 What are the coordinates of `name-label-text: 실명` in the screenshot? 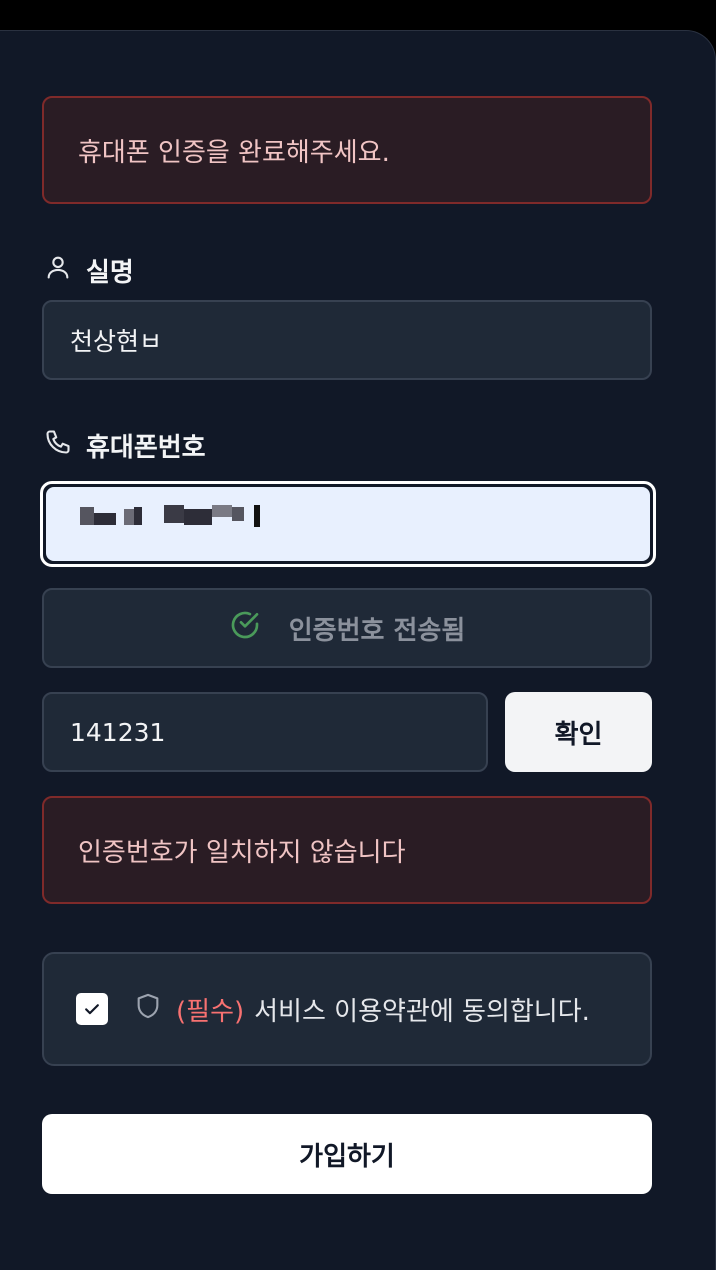 It's located at (110, 273).